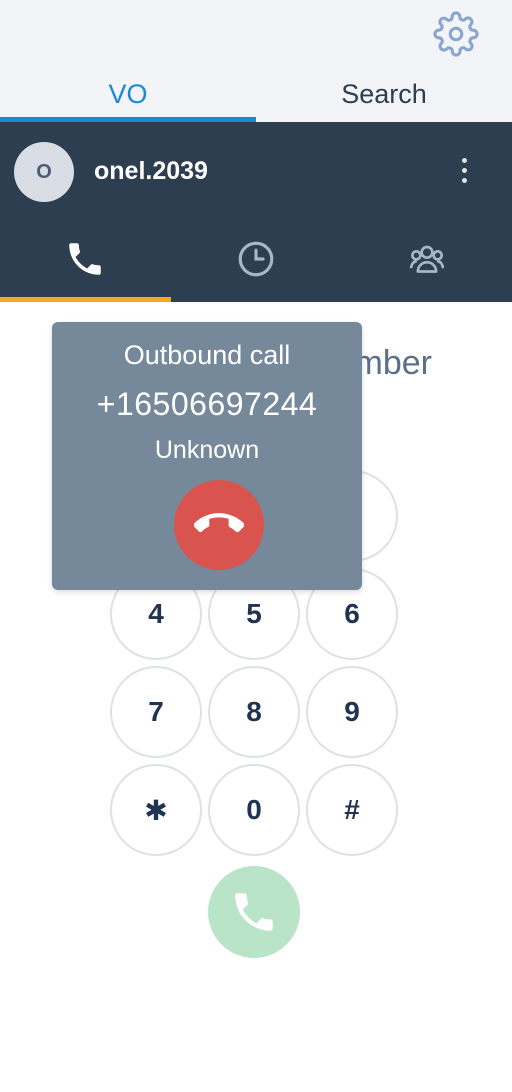 This screenshot has height=1092, width=512. Describe the element at coordinates (384, 97) in the screenshot. I see `tab-search: Search` at that location.